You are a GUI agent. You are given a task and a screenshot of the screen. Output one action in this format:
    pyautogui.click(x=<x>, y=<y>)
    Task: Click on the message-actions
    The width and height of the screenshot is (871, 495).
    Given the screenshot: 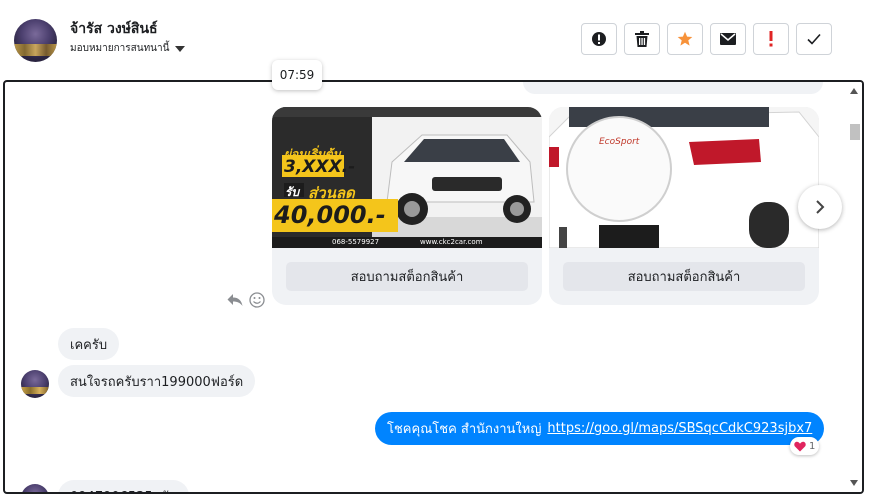 What is the action you would take?
    pyautogui.click(x=246, y=300)
    